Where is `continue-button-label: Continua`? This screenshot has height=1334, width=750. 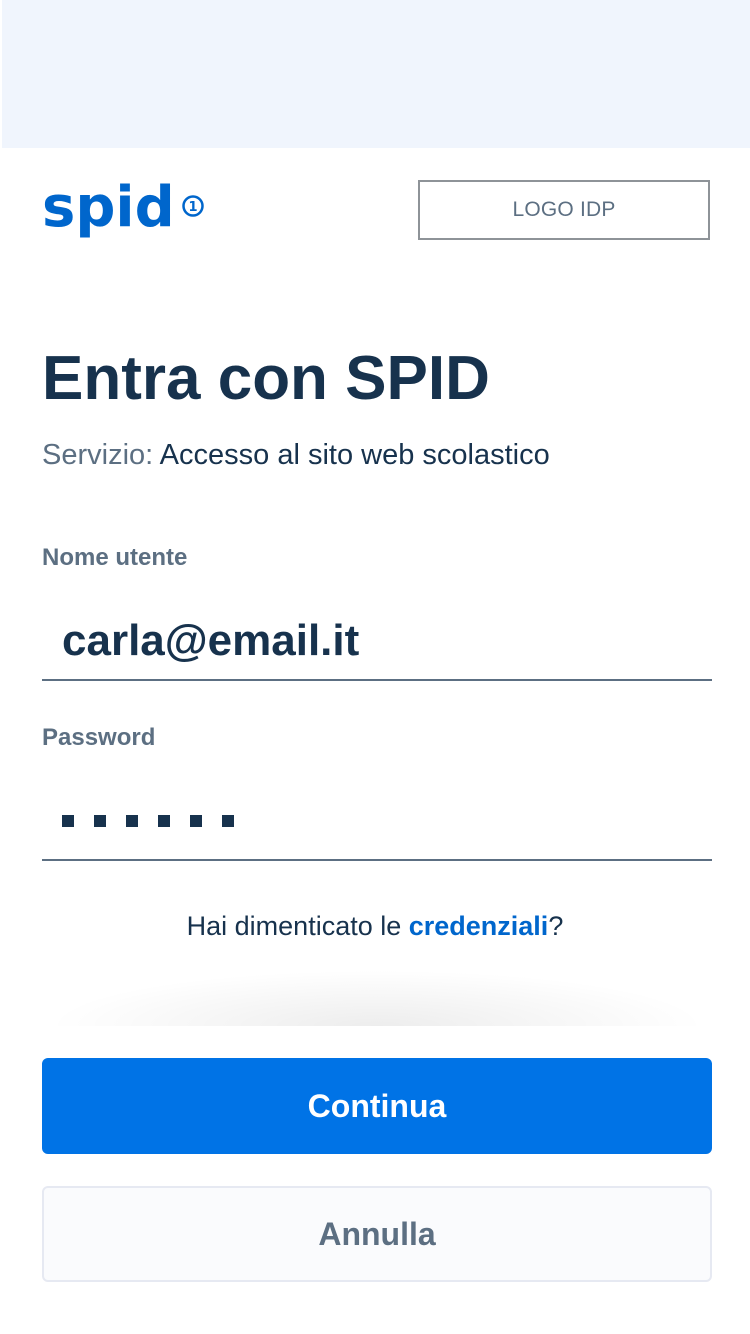
continue-button-label: Continua is located at coordinates (377, 1105).